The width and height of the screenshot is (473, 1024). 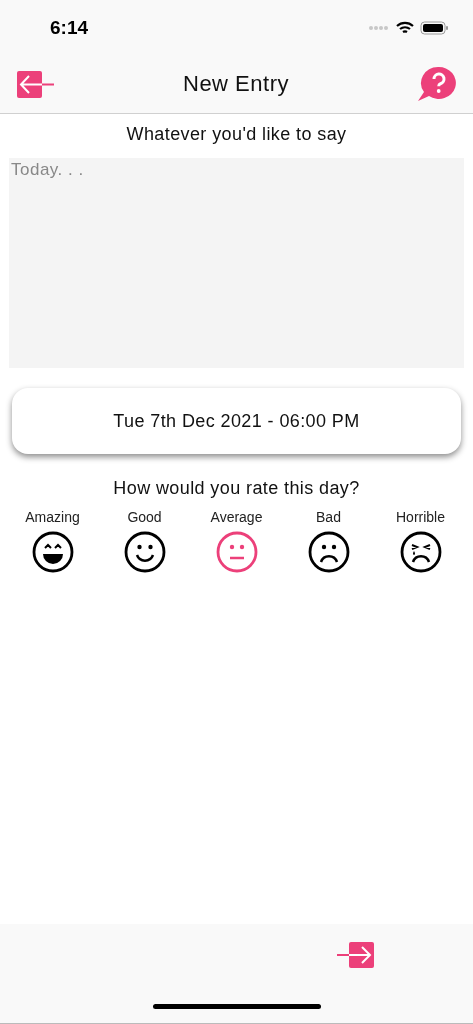 What do you see at coordinates (379, 27) in the screenshot?
I see `signal-icon` at bounding box center [379, 27].